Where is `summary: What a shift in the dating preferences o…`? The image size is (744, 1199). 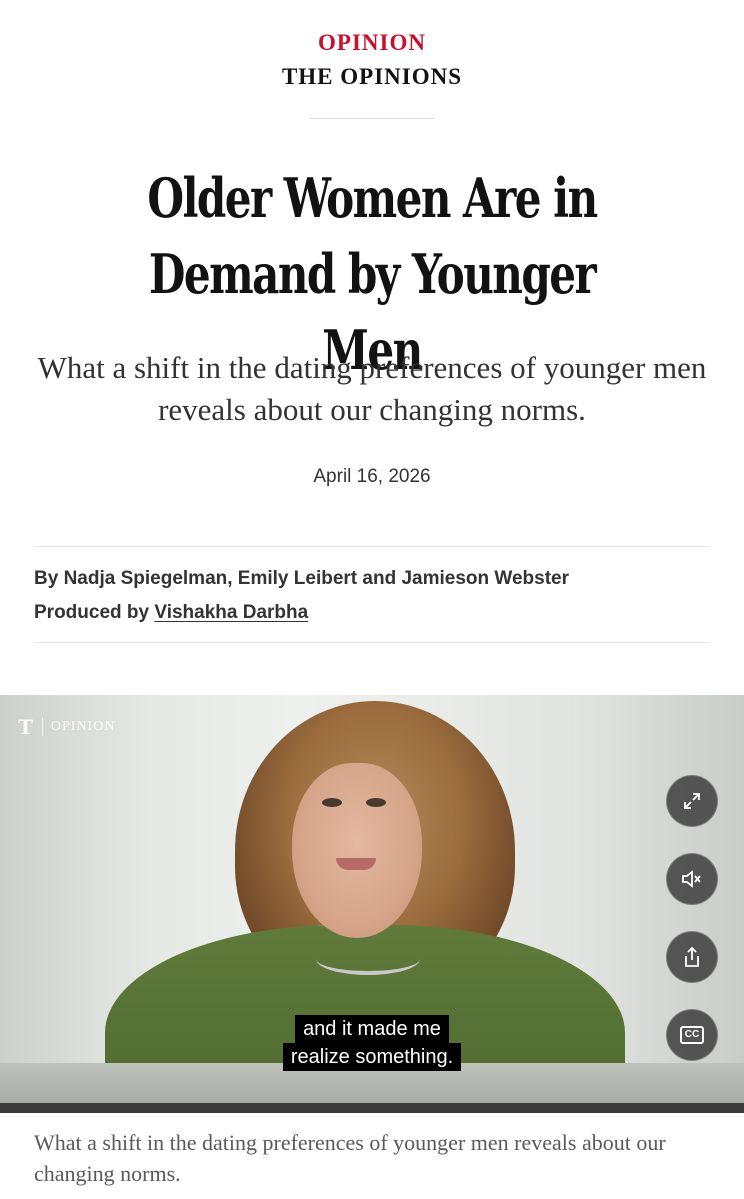
summary: What a shift in the dating preferences o… is located at coordinates (372, 388).